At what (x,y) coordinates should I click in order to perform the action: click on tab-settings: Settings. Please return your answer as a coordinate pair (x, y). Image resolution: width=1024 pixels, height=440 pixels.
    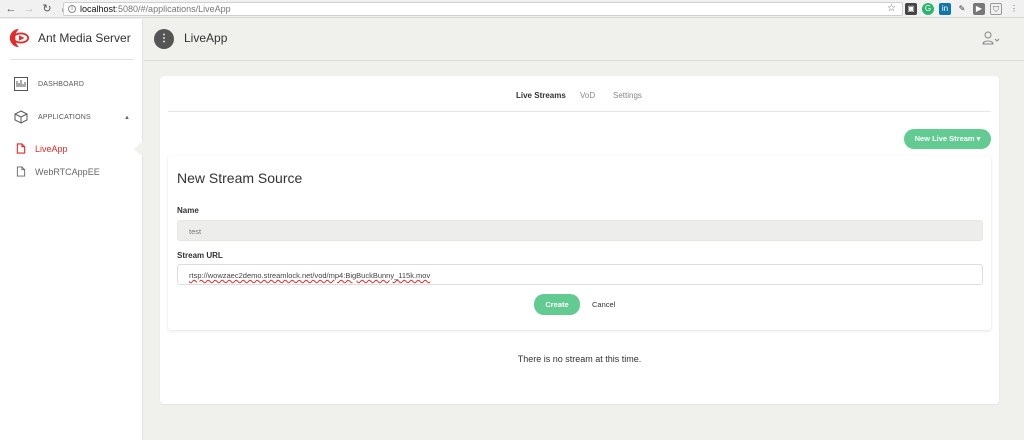
    Looking at the image, I should click on (627, 95).